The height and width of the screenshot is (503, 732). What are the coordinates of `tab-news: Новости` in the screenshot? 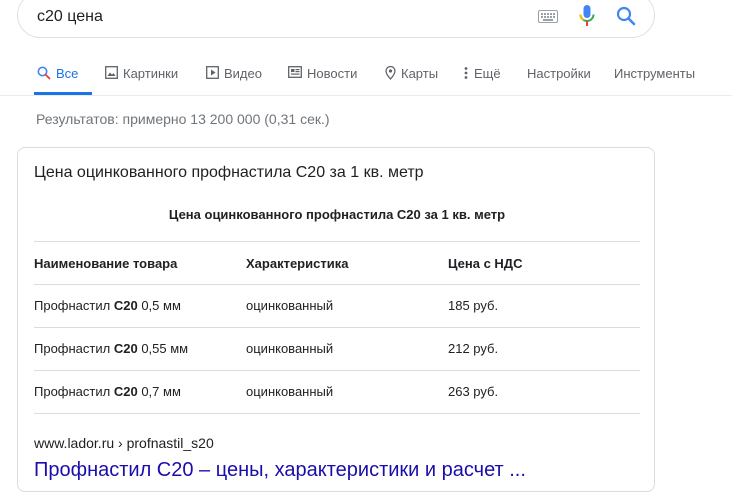 It's located at (322, 80).